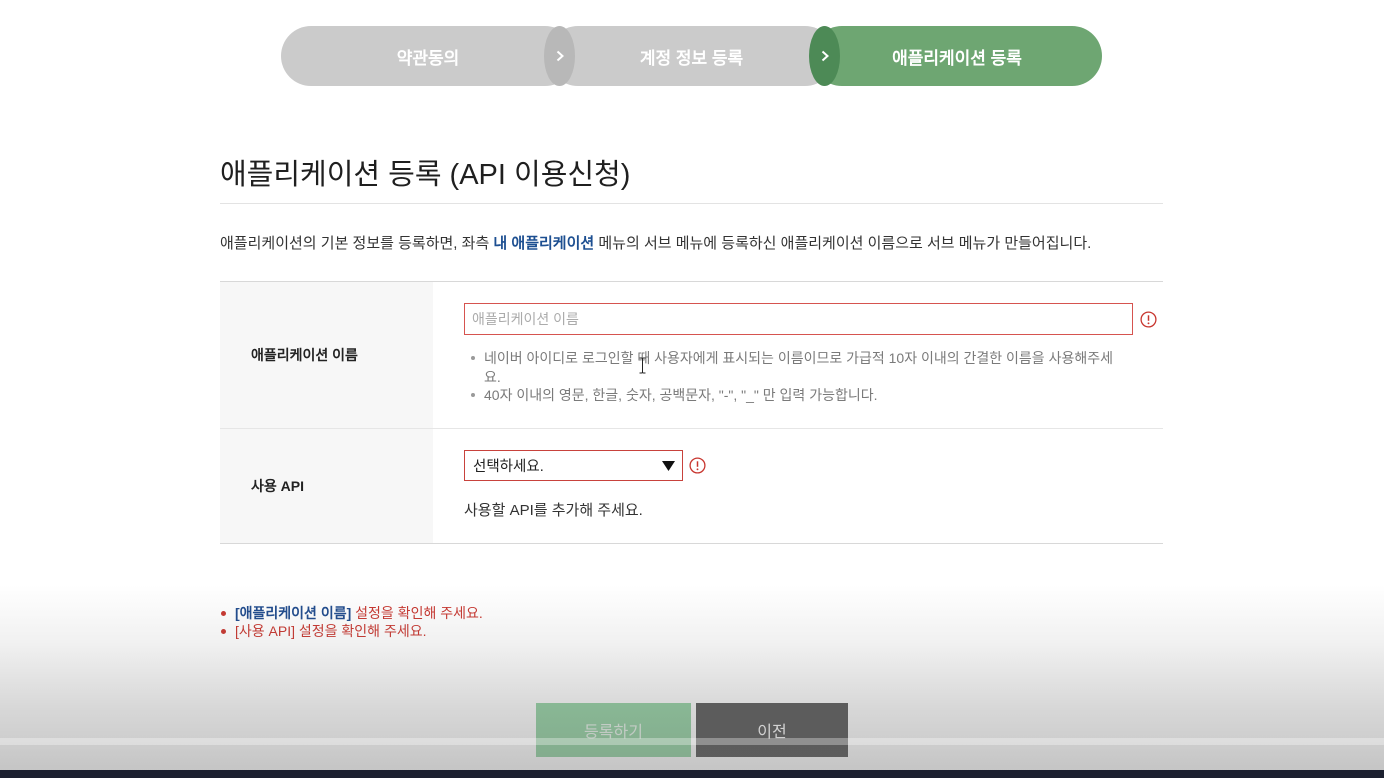 This screenshot has height=778, width=1384. What do you see at coordinates (798, 486) in the screenshot?
I see `api-cell: 선택하세요. 사용할 API를 추가해 주세요.` at bounding box center [798, 486].